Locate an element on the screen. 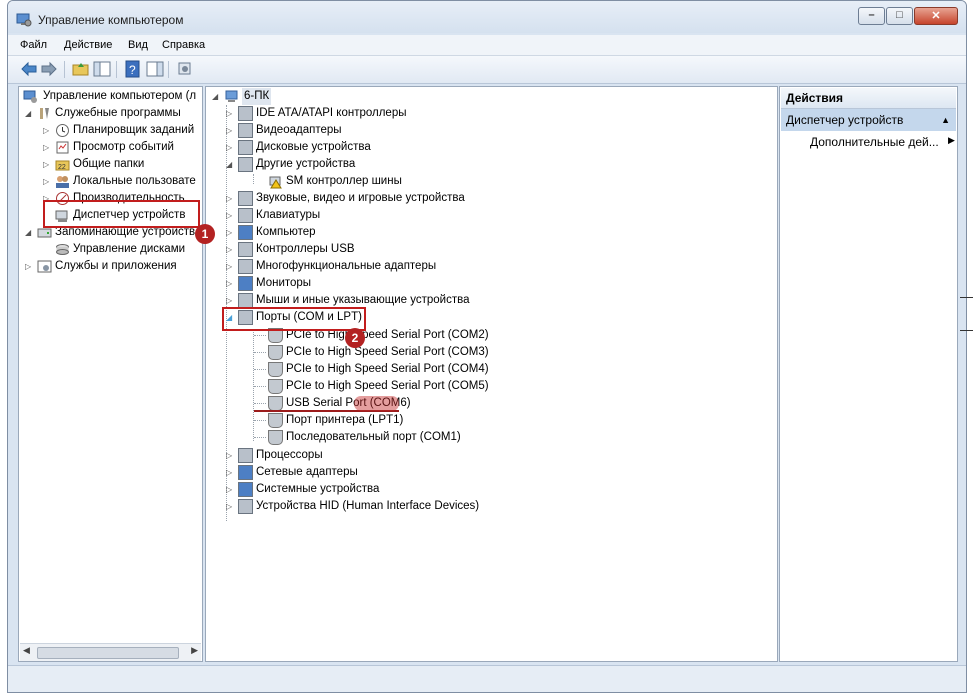 The height and width of the screenshot is (700, 973). disk-management-icon is located at coordinates (62, 249).